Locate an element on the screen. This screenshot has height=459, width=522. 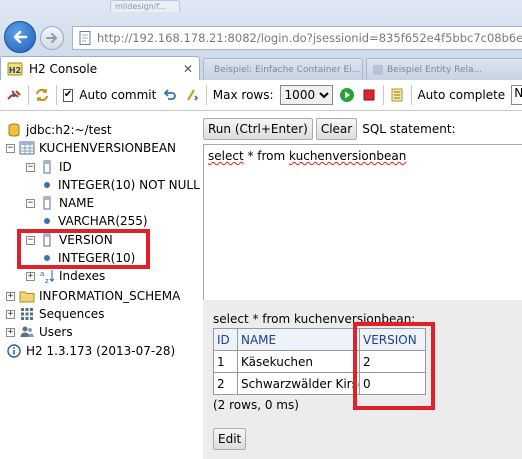
tree-sequences: + Sequences is located at coordinates (55, 314).